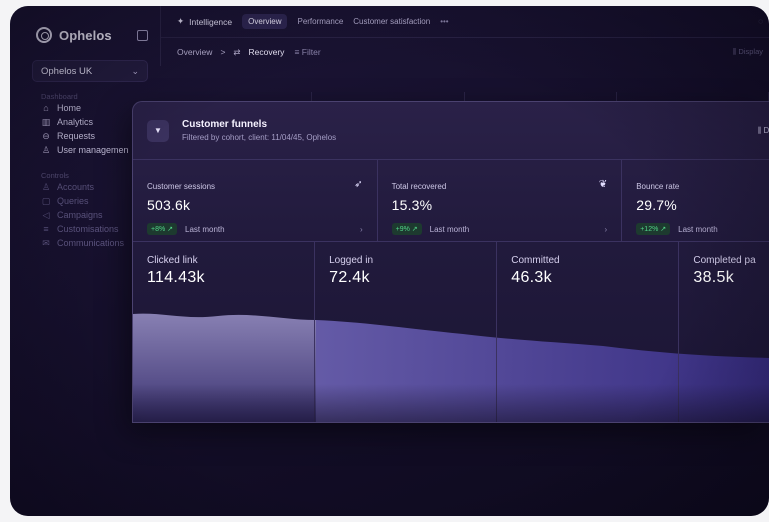 The image size is (769, 522). What do you see at coordinates (135, 70) in the screenshot?
I see `chevron-down-icon: ⌄` at bounding box center [135, 70].